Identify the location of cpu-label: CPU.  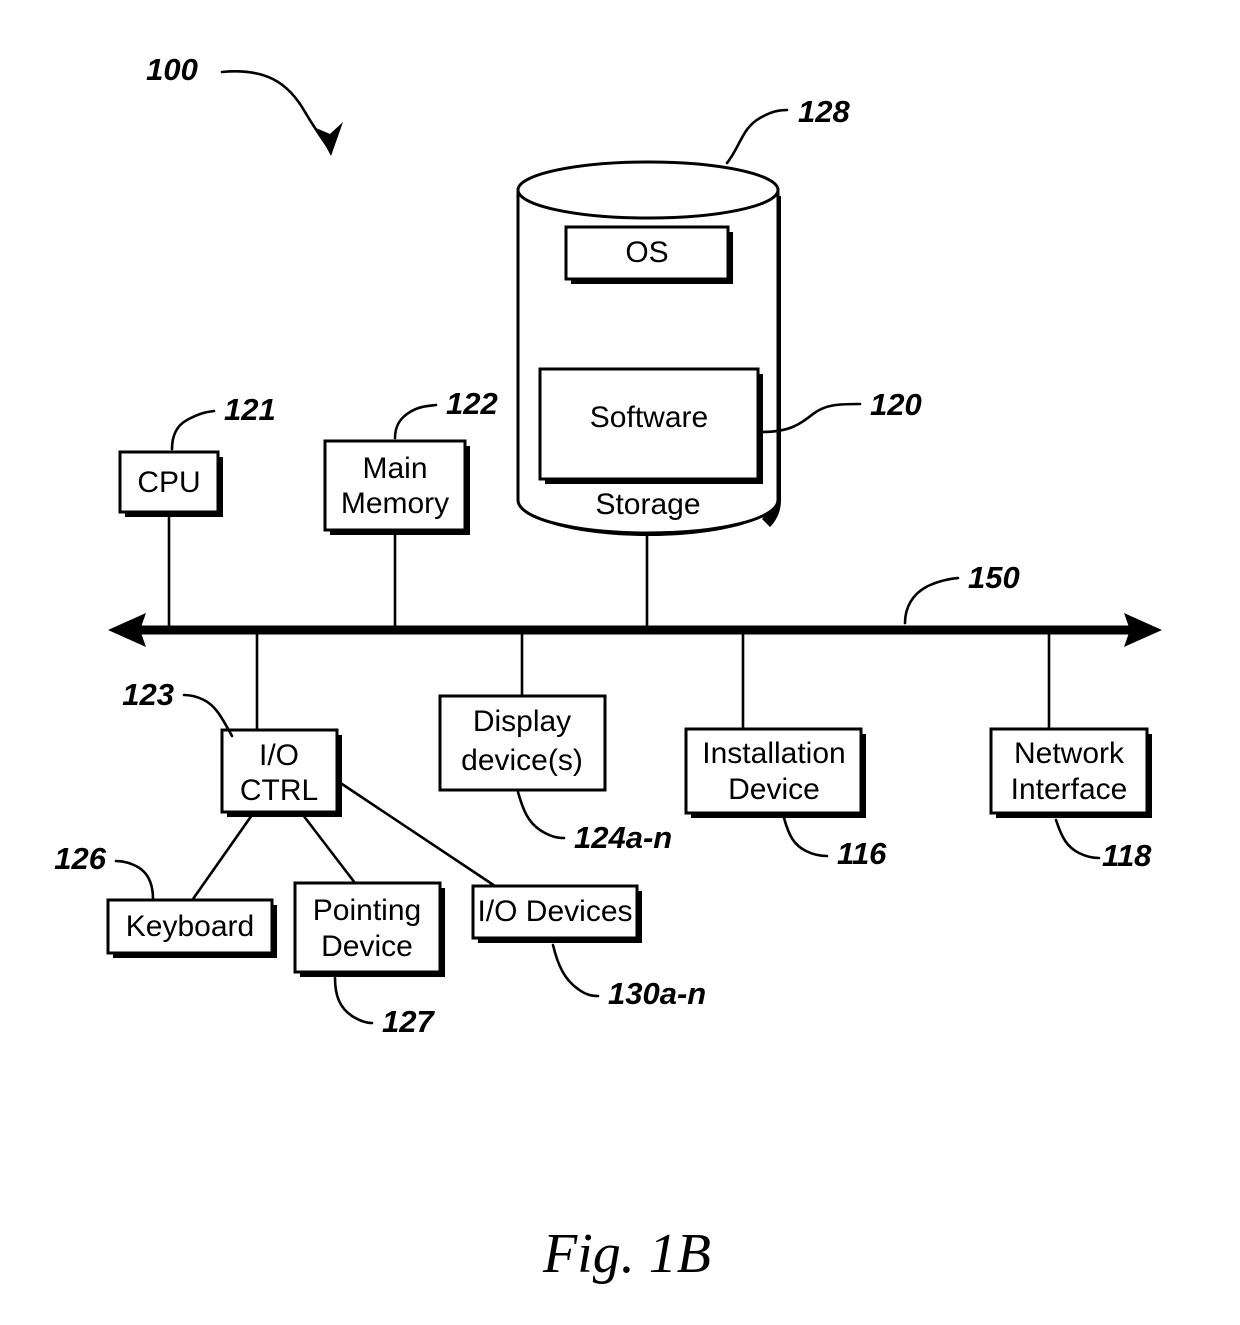
(168, 482).